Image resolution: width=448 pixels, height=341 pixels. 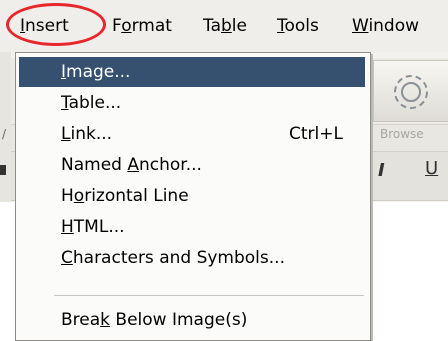 What do you see at coordinates (316, 134) in the screenshot?
I see `shortcut-label: Ctrl+L` at bounding box center [316, 134].